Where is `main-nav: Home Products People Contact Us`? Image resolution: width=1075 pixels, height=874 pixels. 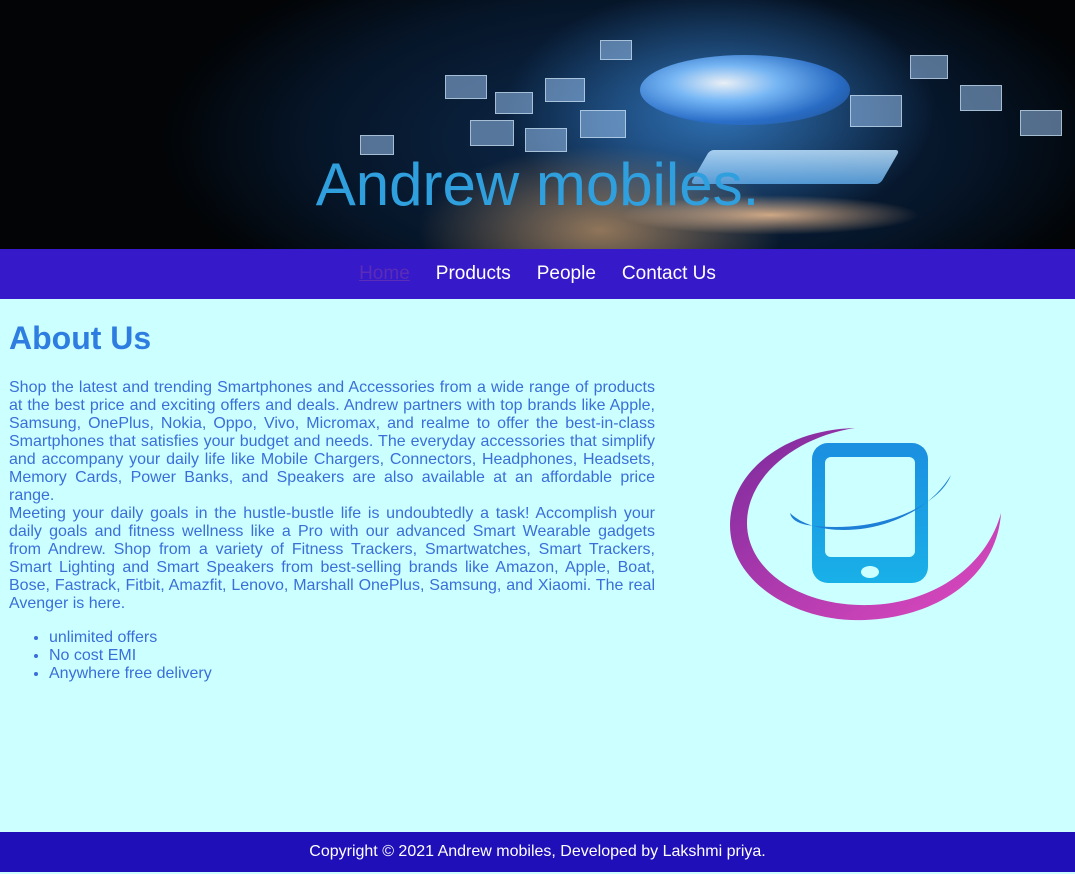 main-nav: Home Products People Contact Us is located at coordinates (537, 274).